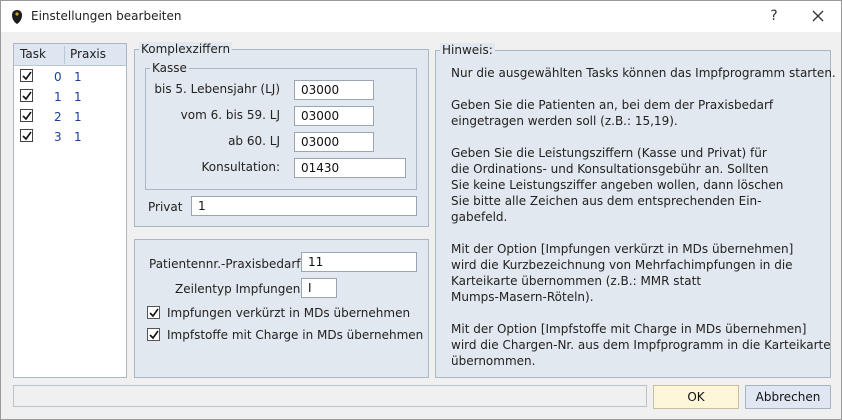  Describe the element at coordinates (241, 167) in the screenshot. I see `field-label-konsultation: Konsultation:` at that location.